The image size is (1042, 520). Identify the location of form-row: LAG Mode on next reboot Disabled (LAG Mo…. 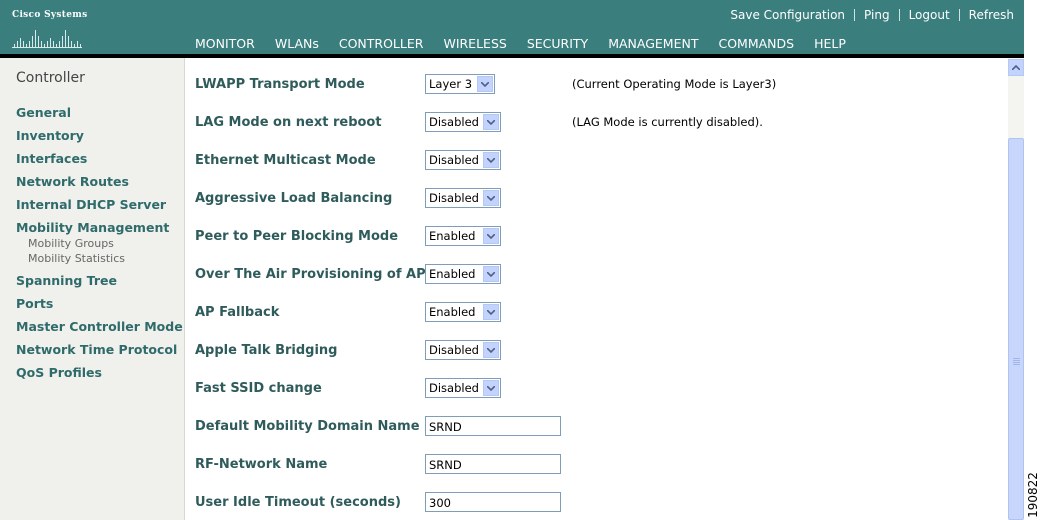
(595, 123).